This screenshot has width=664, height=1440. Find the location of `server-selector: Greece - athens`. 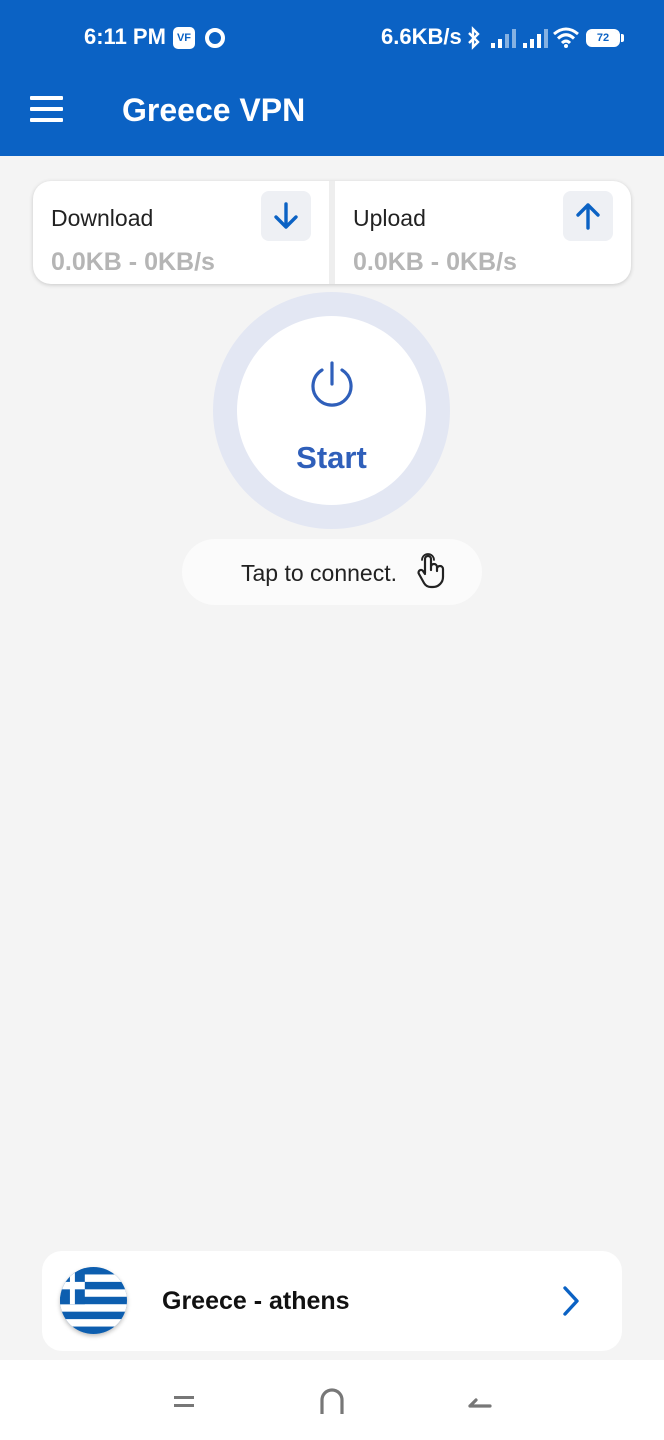

server-selector: Greece - athens is located at coordinates (332, 1301).